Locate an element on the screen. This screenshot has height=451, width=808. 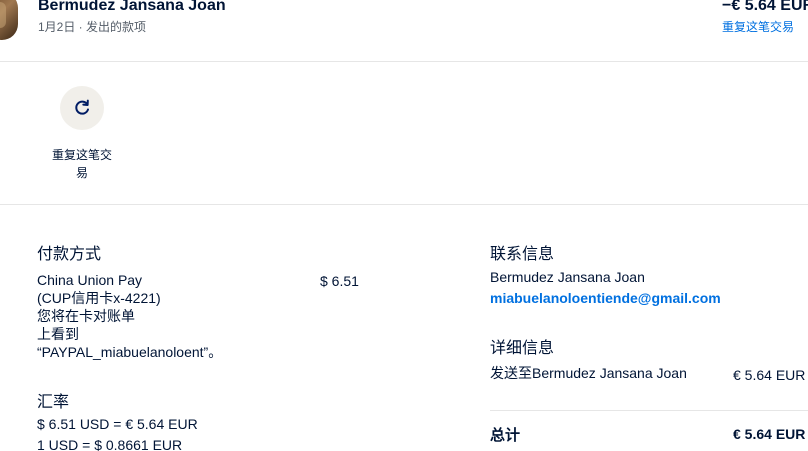
contact-name: Bermudez Jansana Joan is located at coordinates (567, 277).